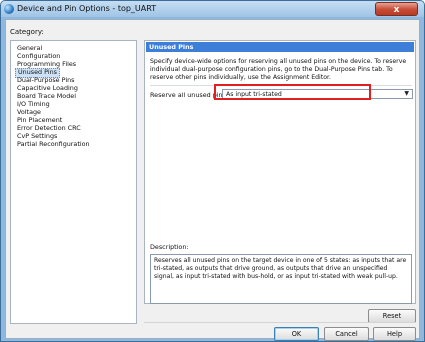  I want to click on category-item-voltage: Voltage, so click(29, 112).